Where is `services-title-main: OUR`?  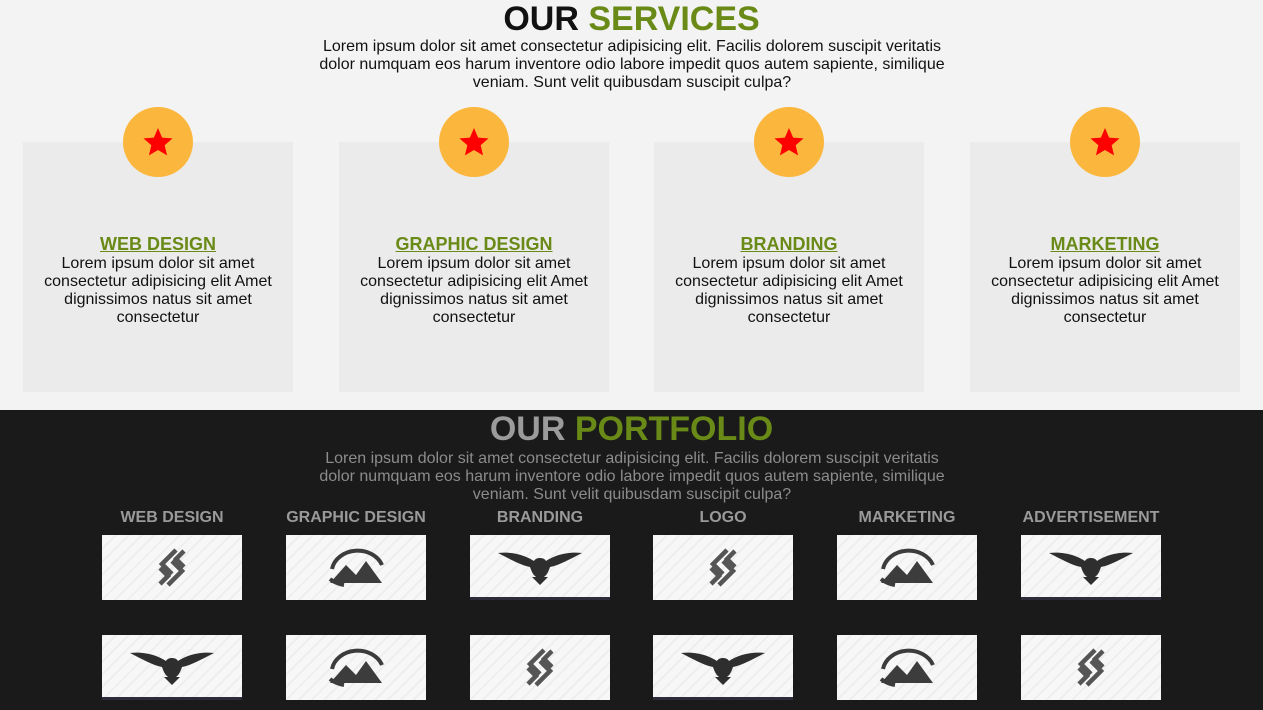
services-title-main: OUR is located at coordinates (541, 19).